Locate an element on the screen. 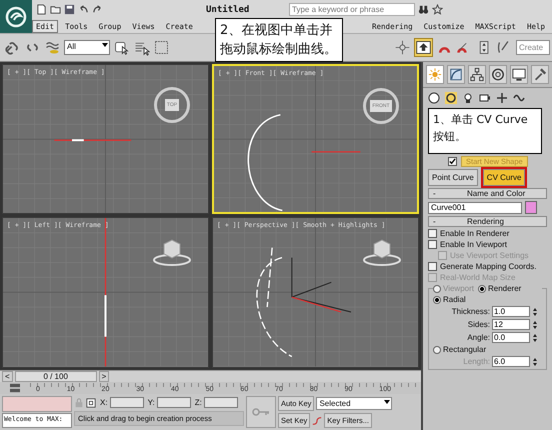 The width and height of the screenshot is (552, 430). display-tab-icon is located at coordinates (519, 74).